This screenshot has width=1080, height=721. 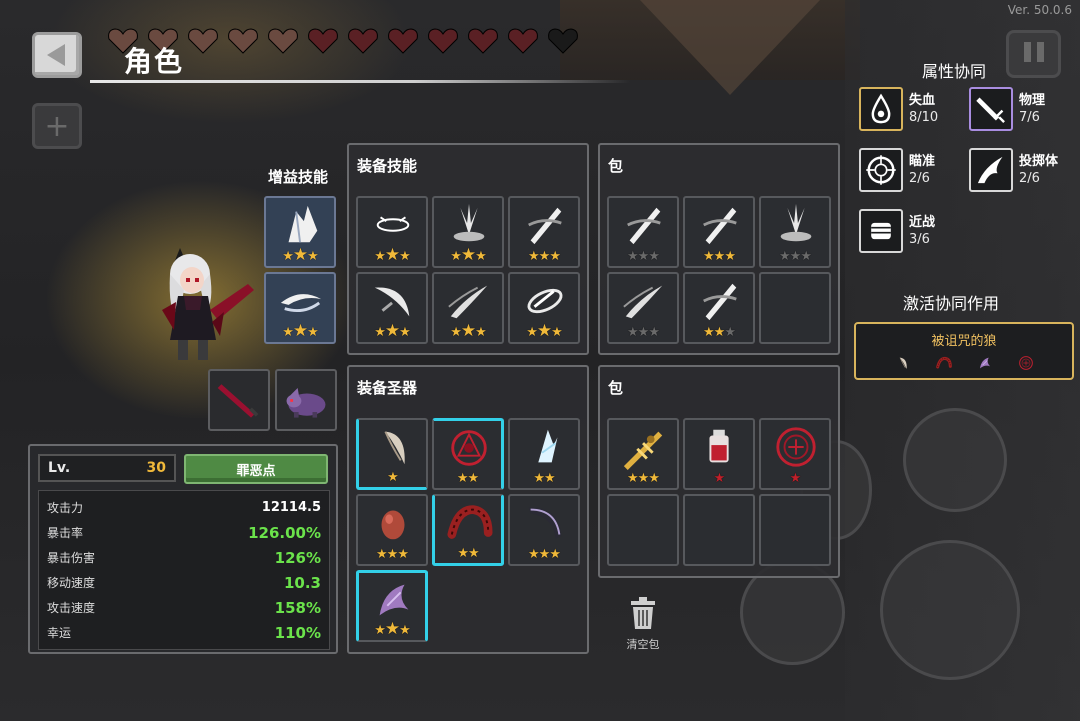 I want to click on synergy-item: 失血 8/10, so click(x=898, y=109).